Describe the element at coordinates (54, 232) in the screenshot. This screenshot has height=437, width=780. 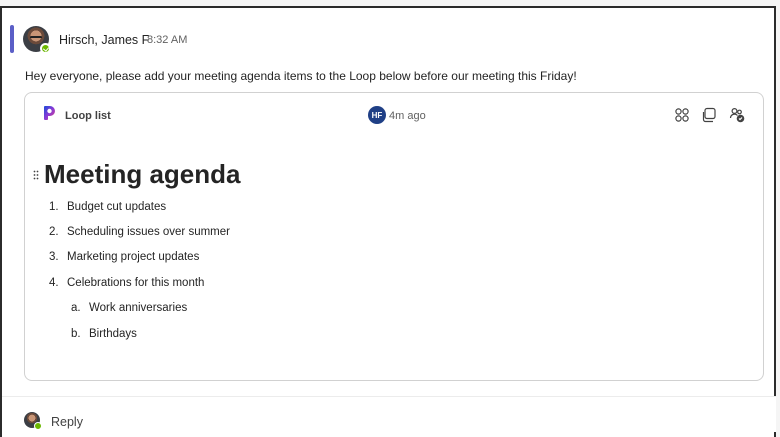
I see `list-item-number: 2.` at that location.